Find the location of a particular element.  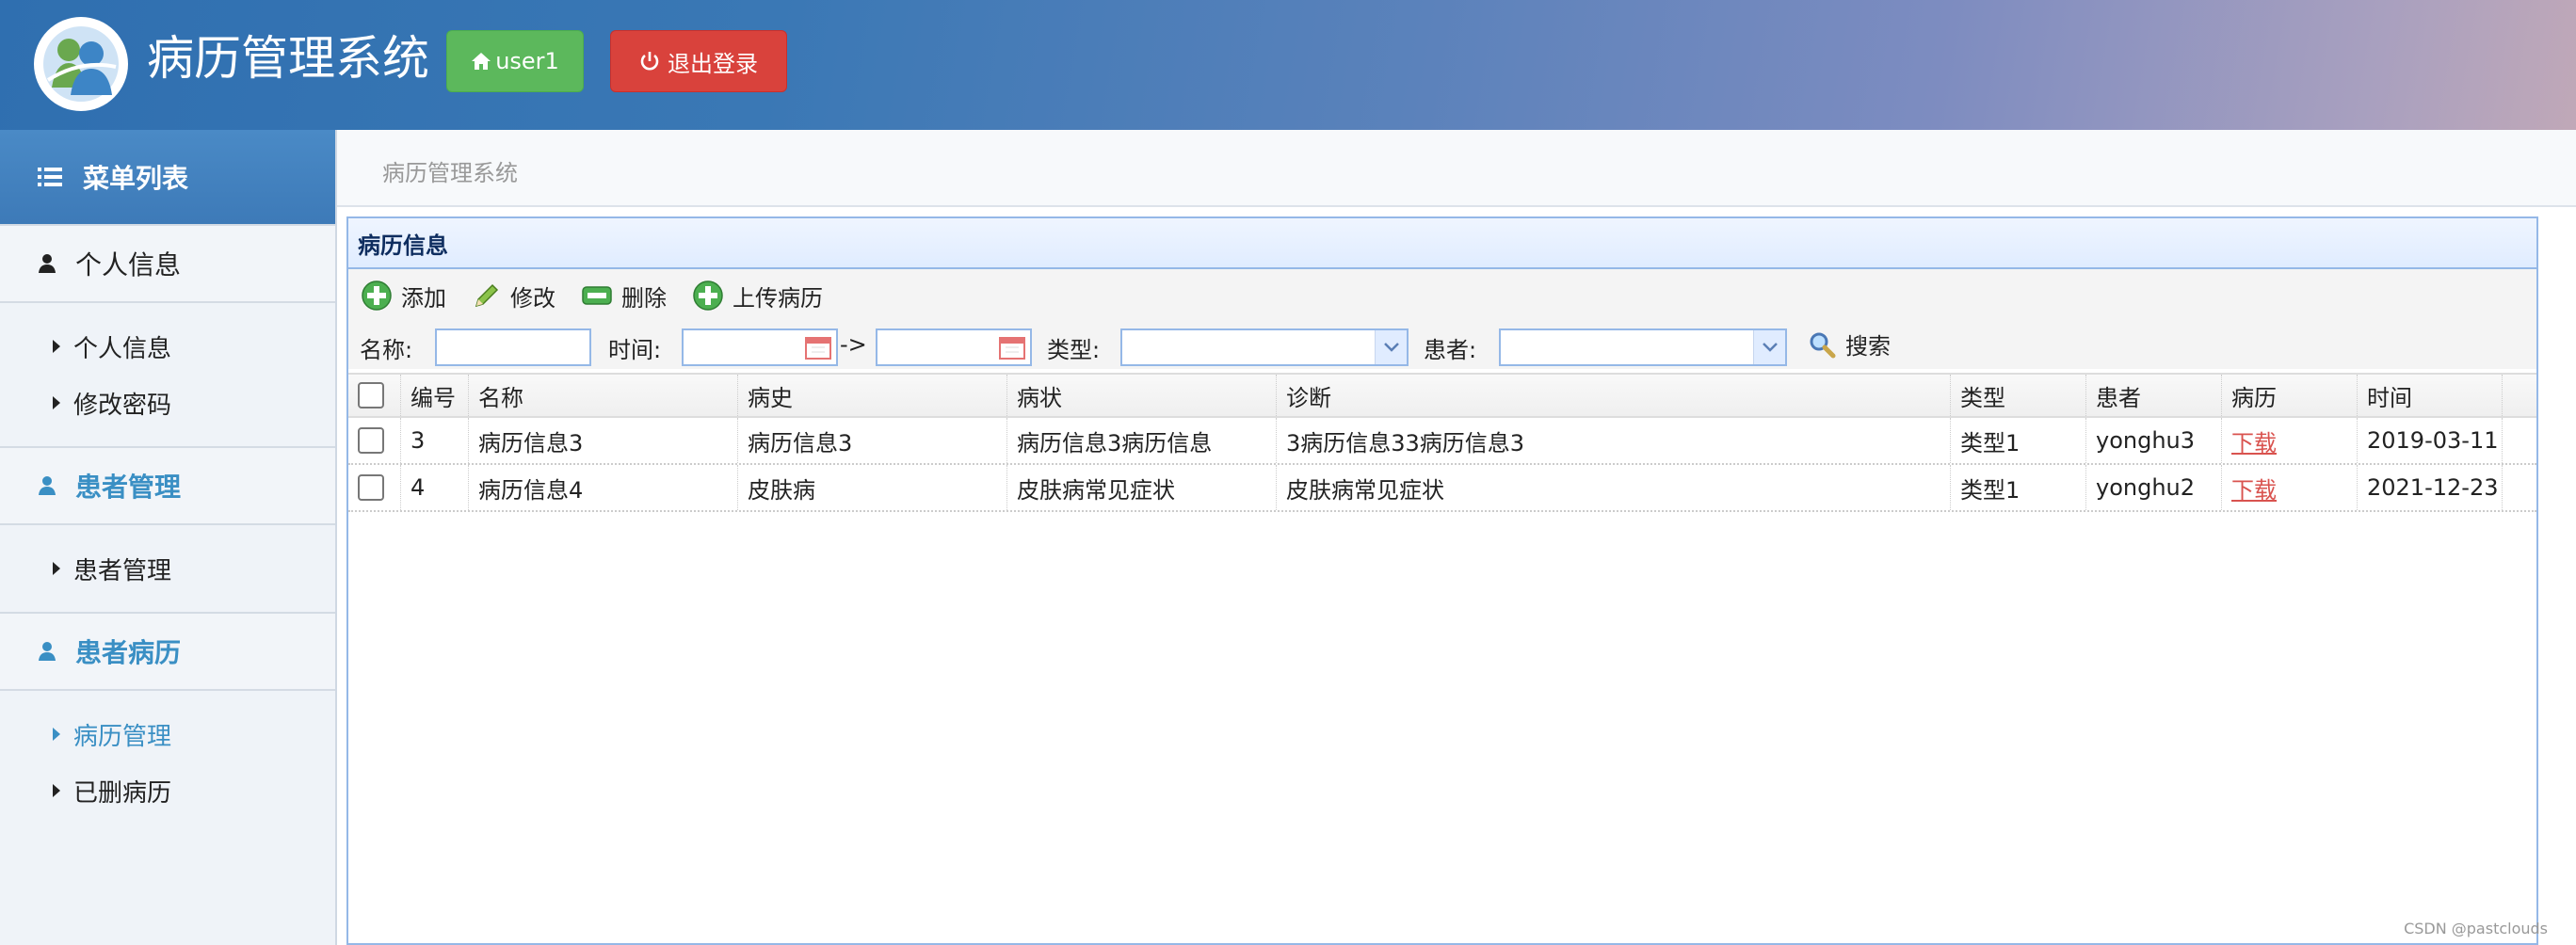

sidebar-item-change-password: 修改密码 is located at coordinates (167, 403).